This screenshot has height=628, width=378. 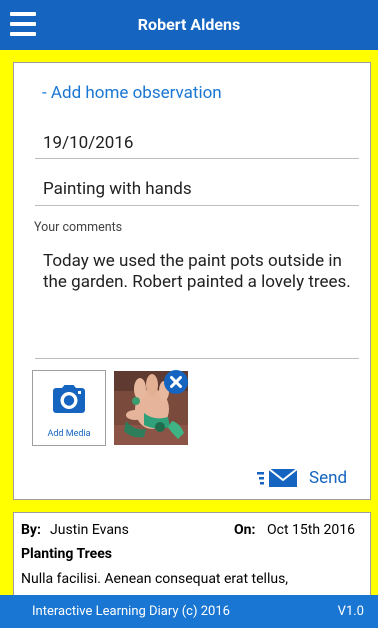 I want to click on send-mail-icon, so click(x=277, y=477).